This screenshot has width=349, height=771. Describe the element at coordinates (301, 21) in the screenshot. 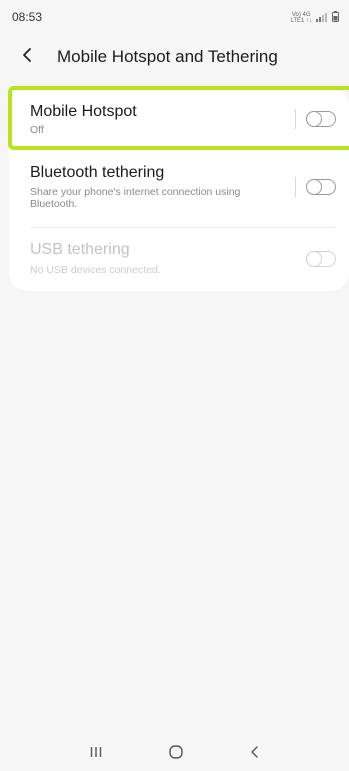

I see `network-line-2: LTE1 ↑↓` at that location.